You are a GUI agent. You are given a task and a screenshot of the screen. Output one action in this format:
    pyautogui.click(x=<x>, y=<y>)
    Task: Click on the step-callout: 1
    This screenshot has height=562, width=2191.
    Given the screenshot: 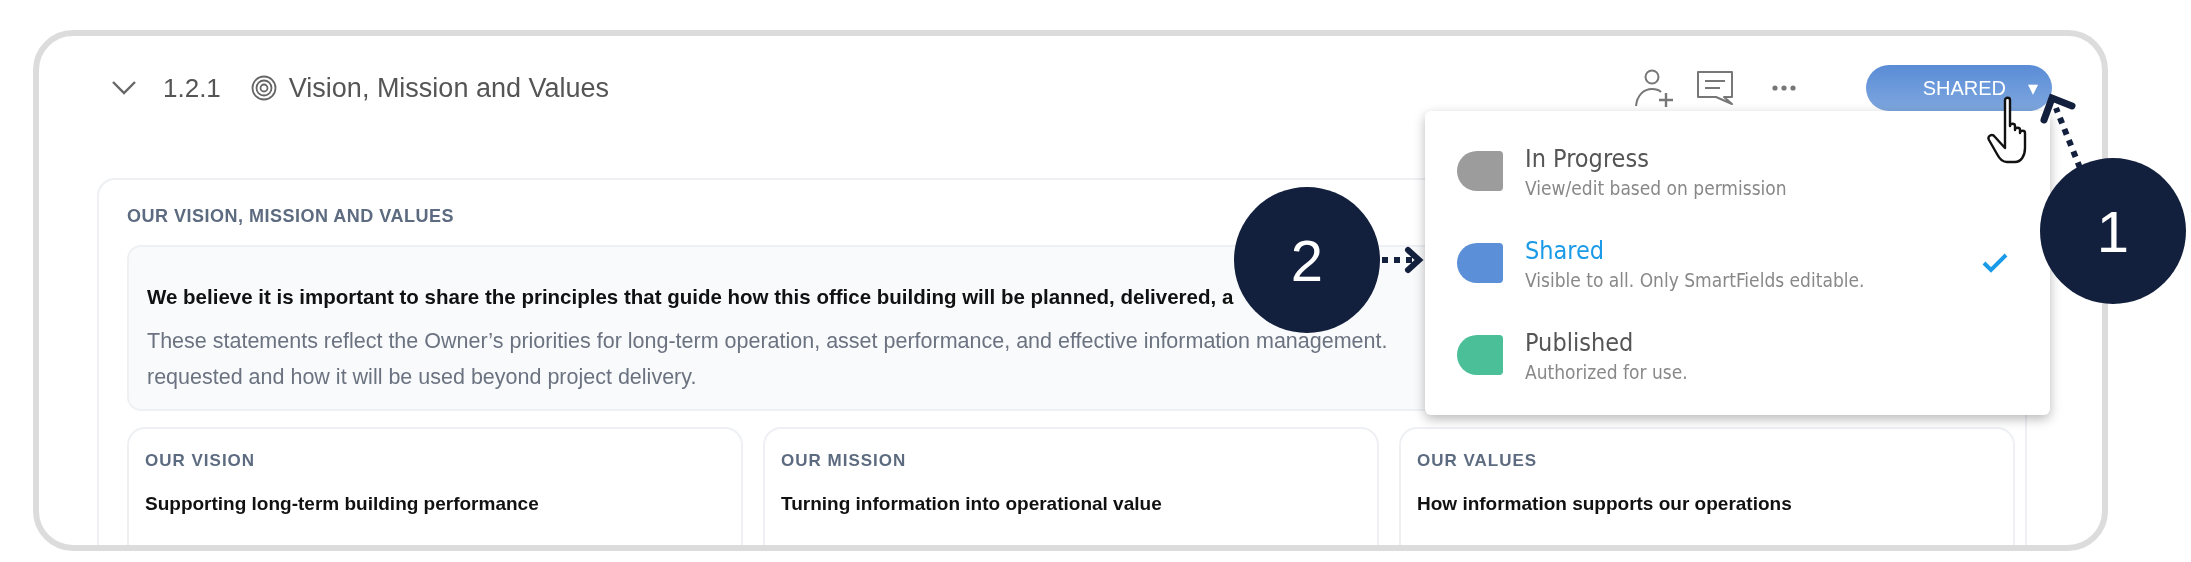 What is the action you would take?
    pyautogui.click(x=2113, y=231)
    